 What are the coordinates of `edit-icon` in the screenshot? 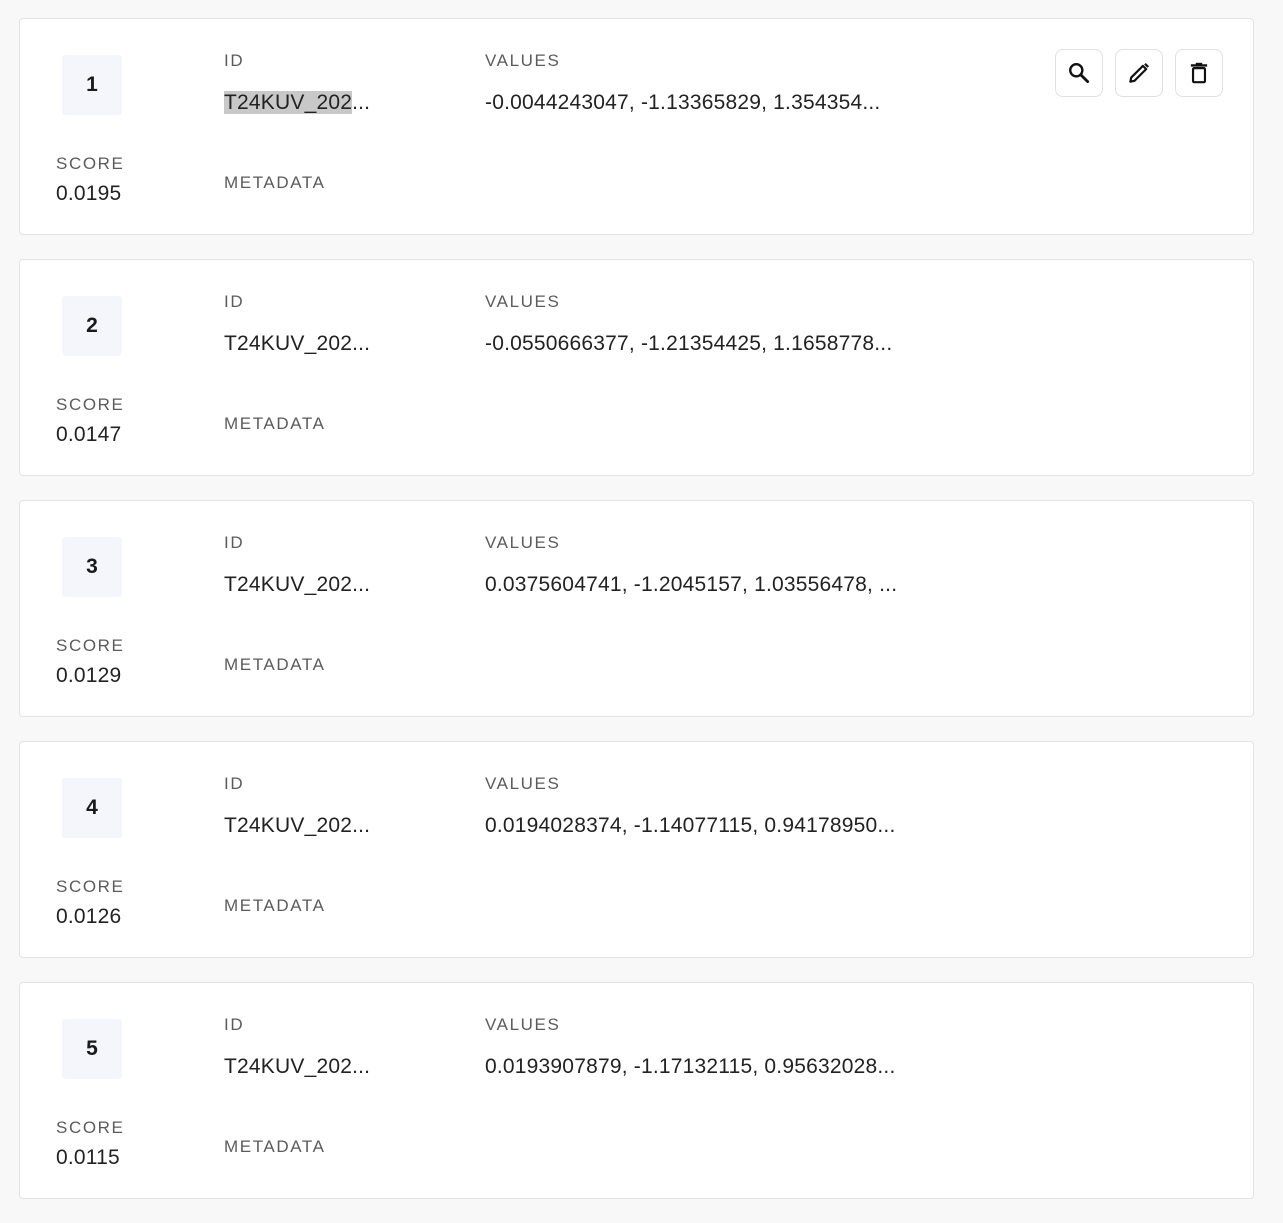 It's located at (1139, 73).